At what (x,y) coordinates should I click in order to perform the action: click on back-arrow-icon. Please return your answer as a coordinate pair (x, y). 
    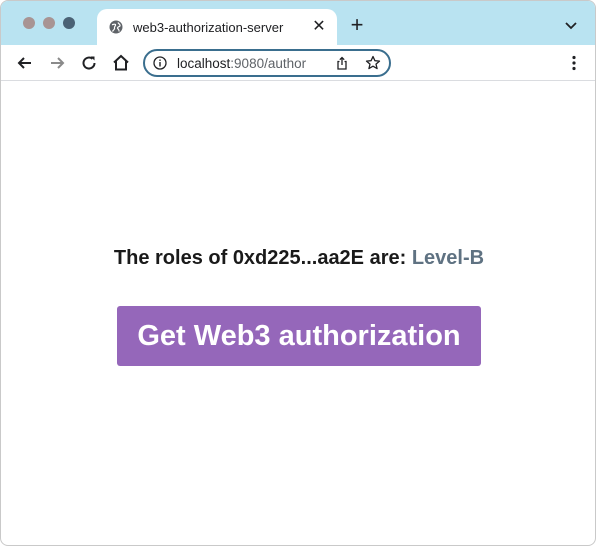
    Looking at the image, I should click on (25, 63).